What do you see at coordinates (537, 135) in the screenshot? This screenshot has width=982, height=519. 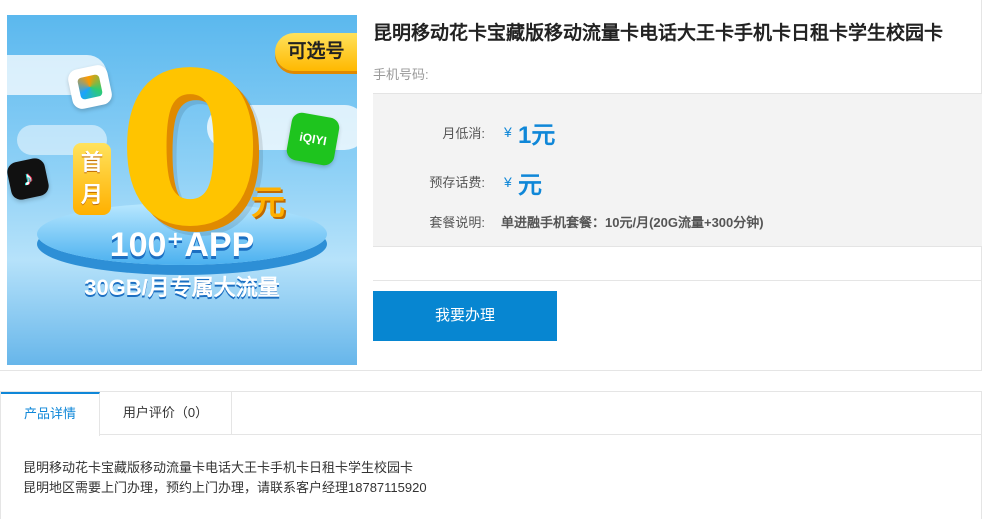 I see `monthly-minimum-value: 1元` at bounding box center [537, 135].